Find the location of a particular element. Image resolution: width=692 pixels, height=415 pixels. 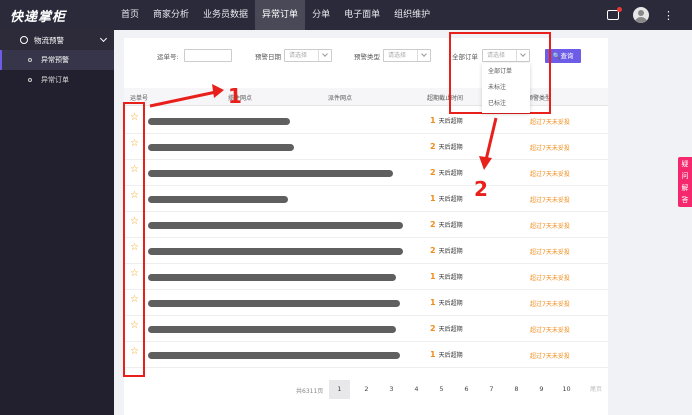

avatar is located at coordinates (641, 15).